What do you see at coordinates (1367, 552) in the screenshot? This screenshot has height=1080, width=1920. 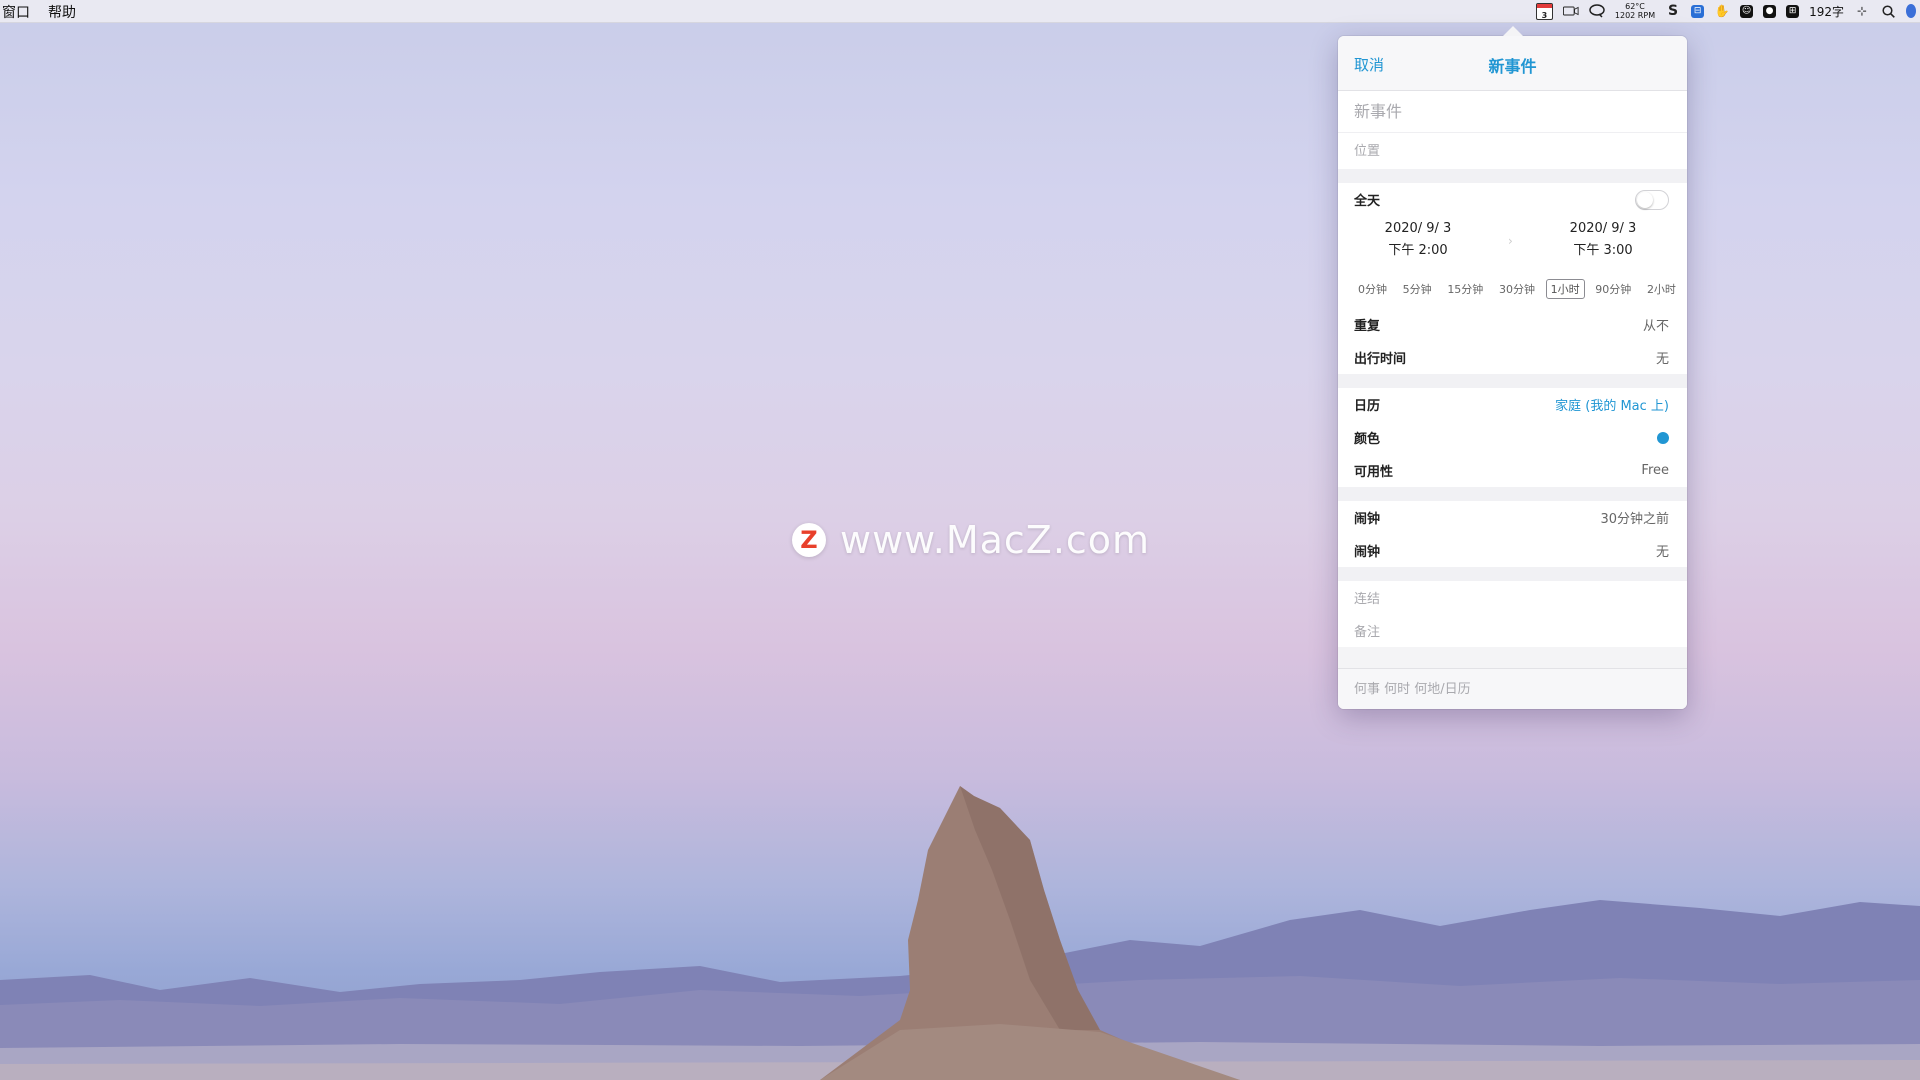 I see `alarm-label-2: 闹钟` at bounding box center [1367, 552].